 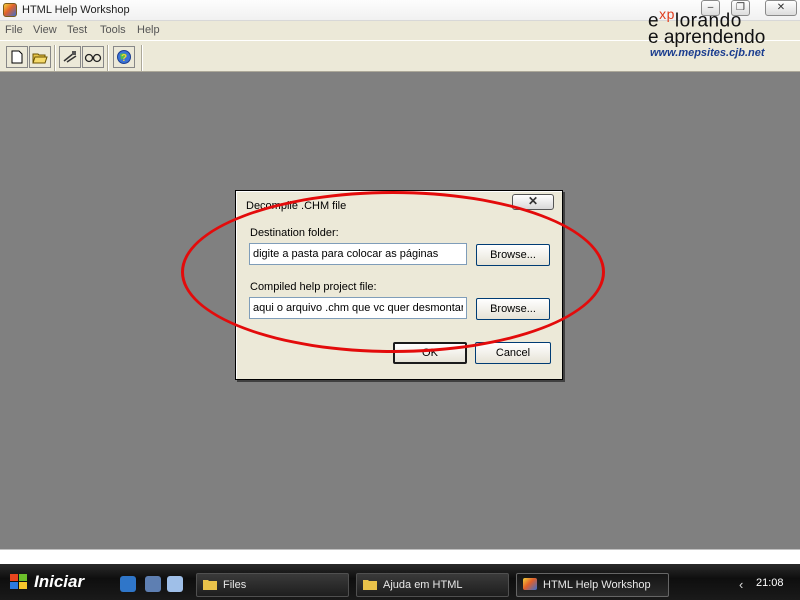 I want to click on taskbar-item-files: Files, so click(x=272, y=585).